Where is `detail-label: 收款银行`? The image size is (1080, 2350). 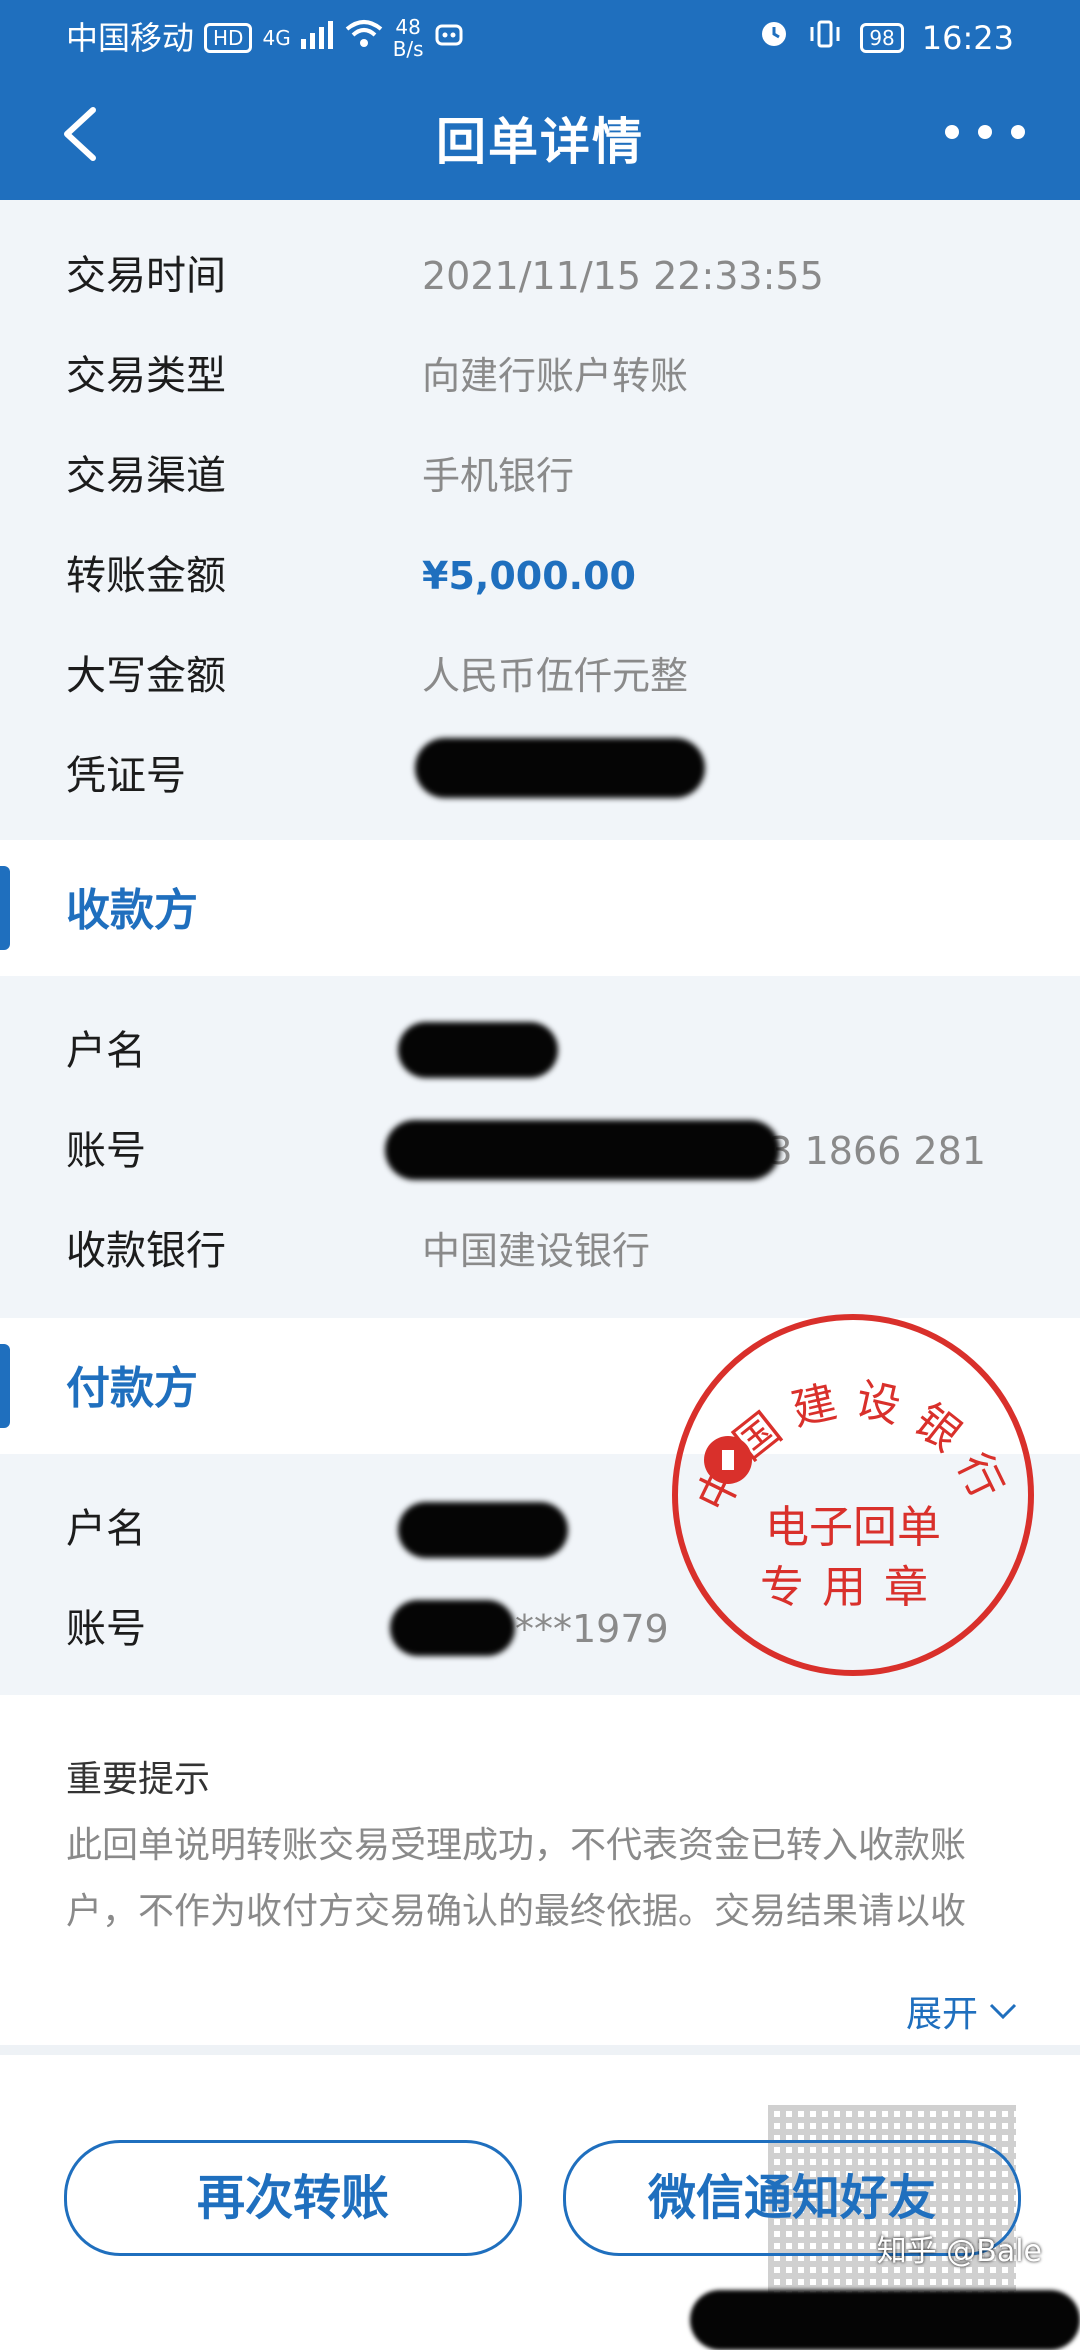 detail-label: 收款银行 is located at coordinates (146, 1251).